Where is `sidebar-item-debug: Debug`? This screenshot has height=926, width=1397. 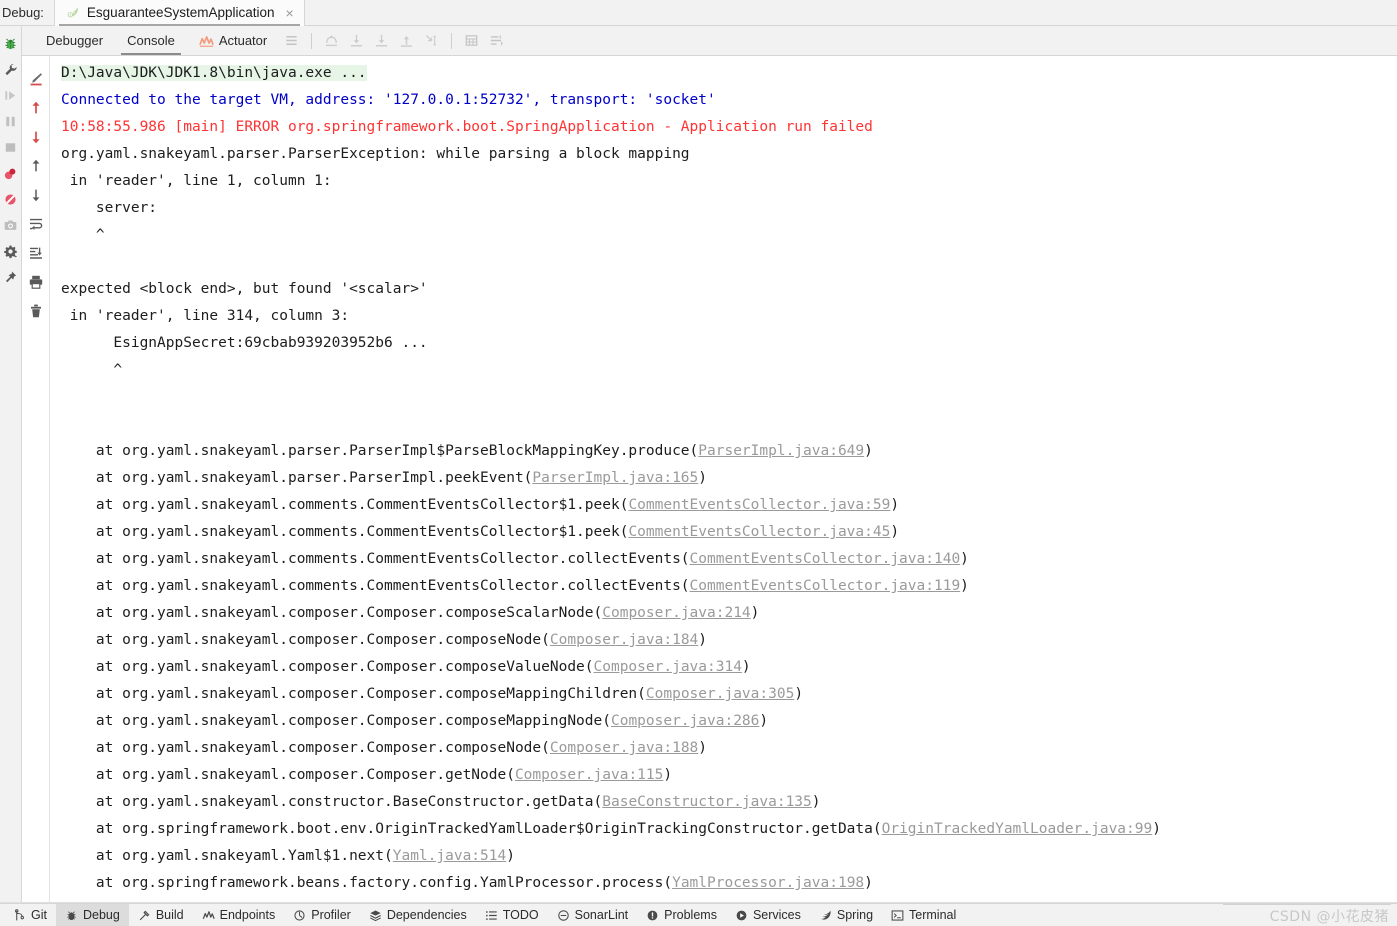 sidebar-item-debug: Debug is located at coordinates (92, 915).